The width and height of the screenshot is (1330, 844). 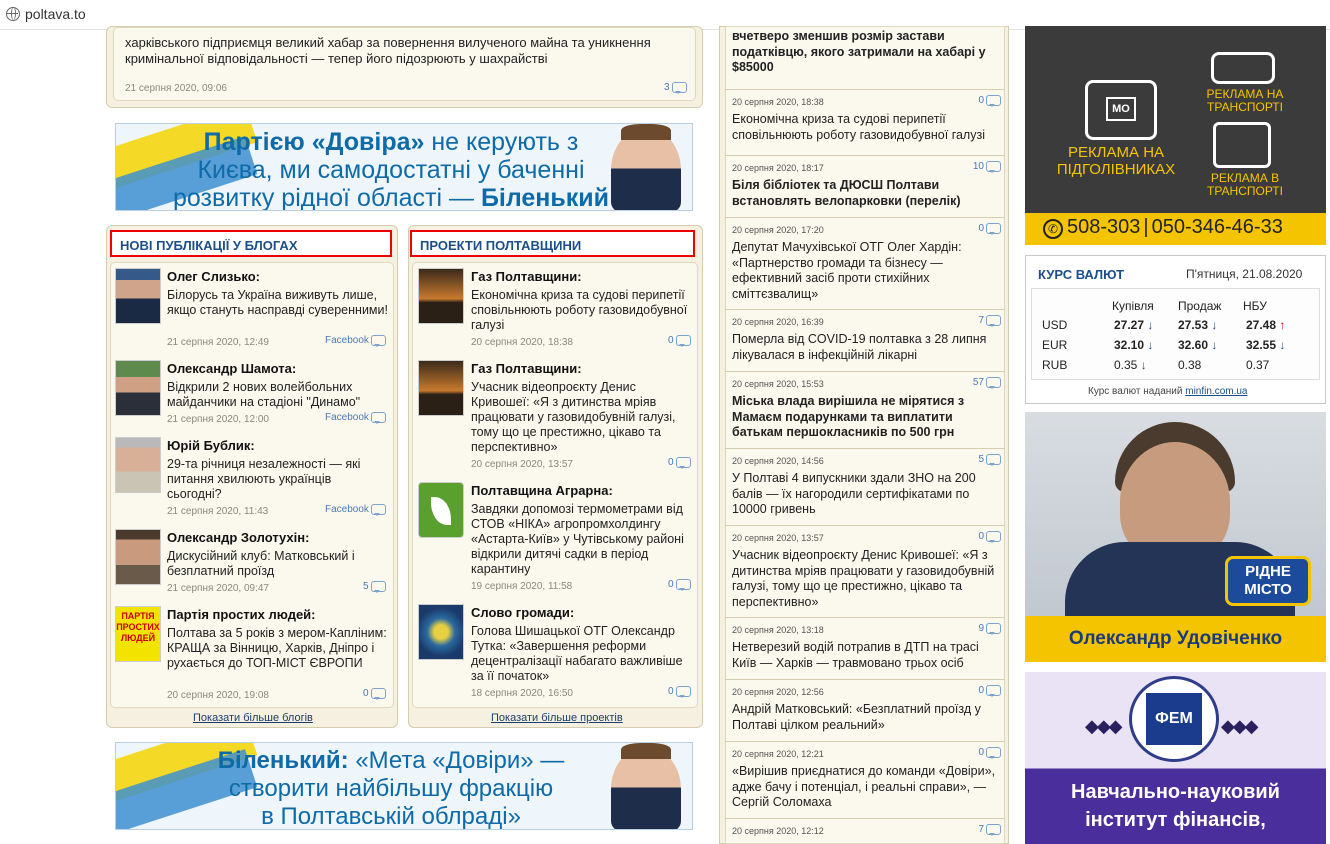 What do you see at coordinates (1053, 229) in the screenshot?
I see `phone-icon: ✆` at bounding box center [1053, 229].